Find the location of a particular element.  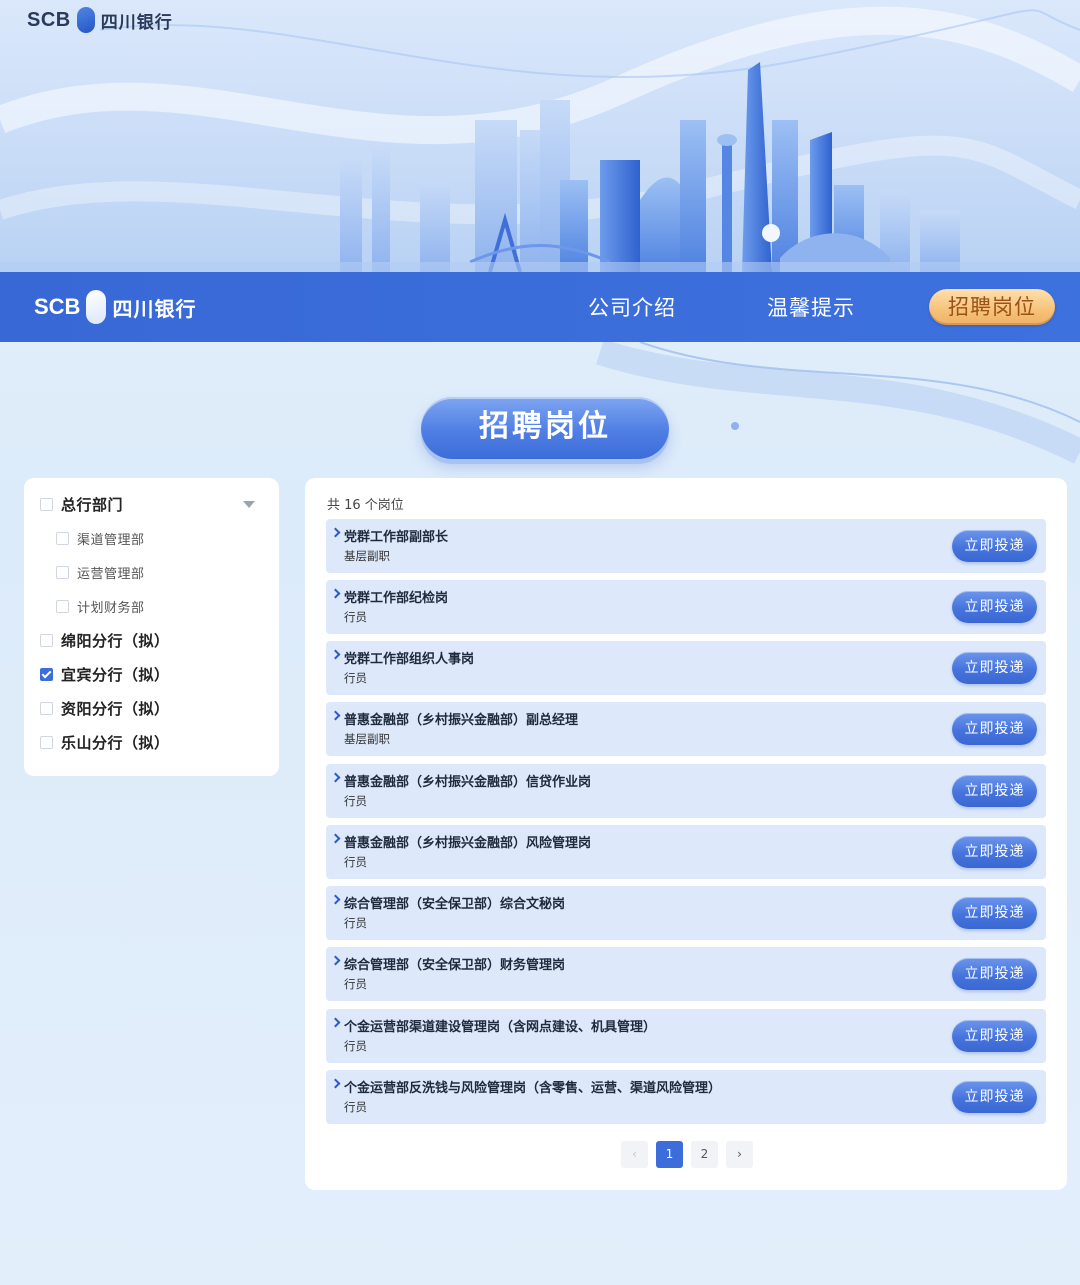

job-title: 普惠金融部（乡村振兴金融部）风险管理岗 is located at coordinates (467, 841).